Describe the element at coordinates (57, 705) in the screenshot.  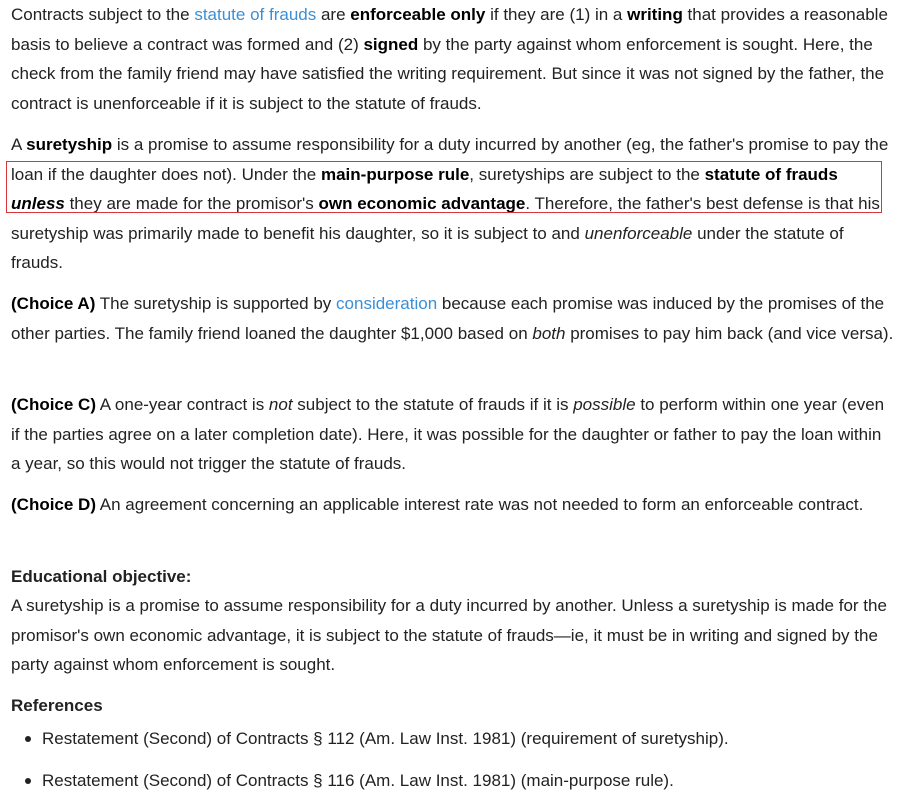
I see `references-title: References` at that location.